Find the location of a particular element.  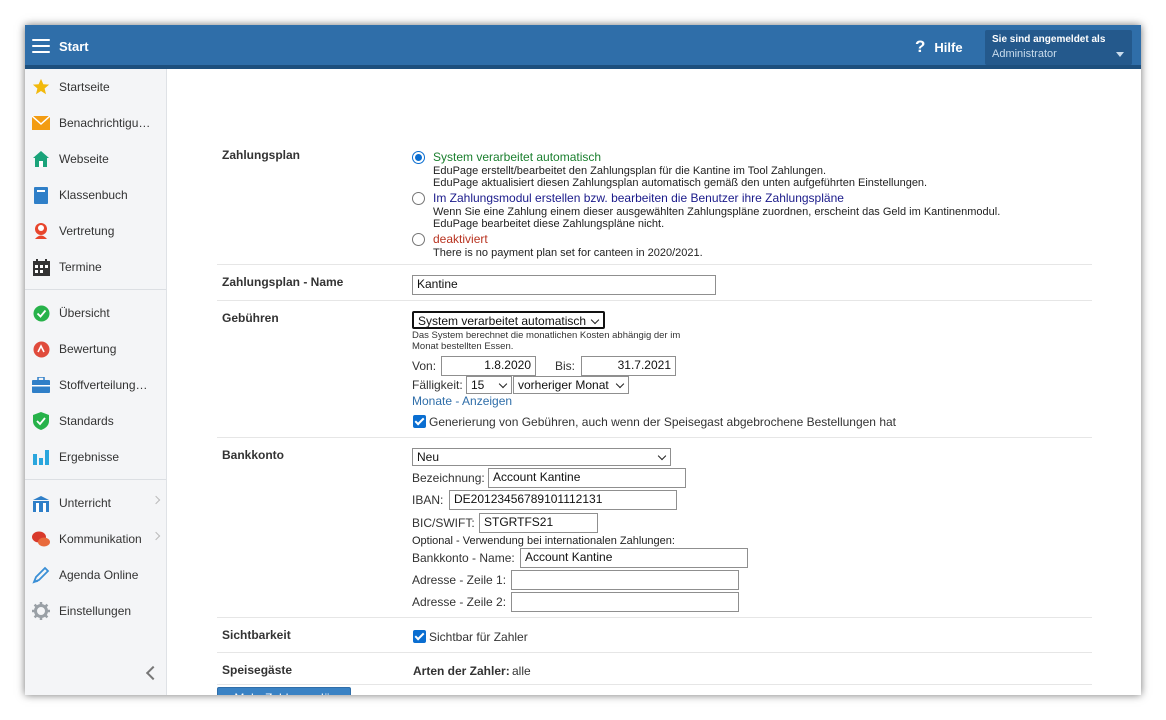

sidebar-item-label: Klassenbuch is located at coordinates (93, 195).